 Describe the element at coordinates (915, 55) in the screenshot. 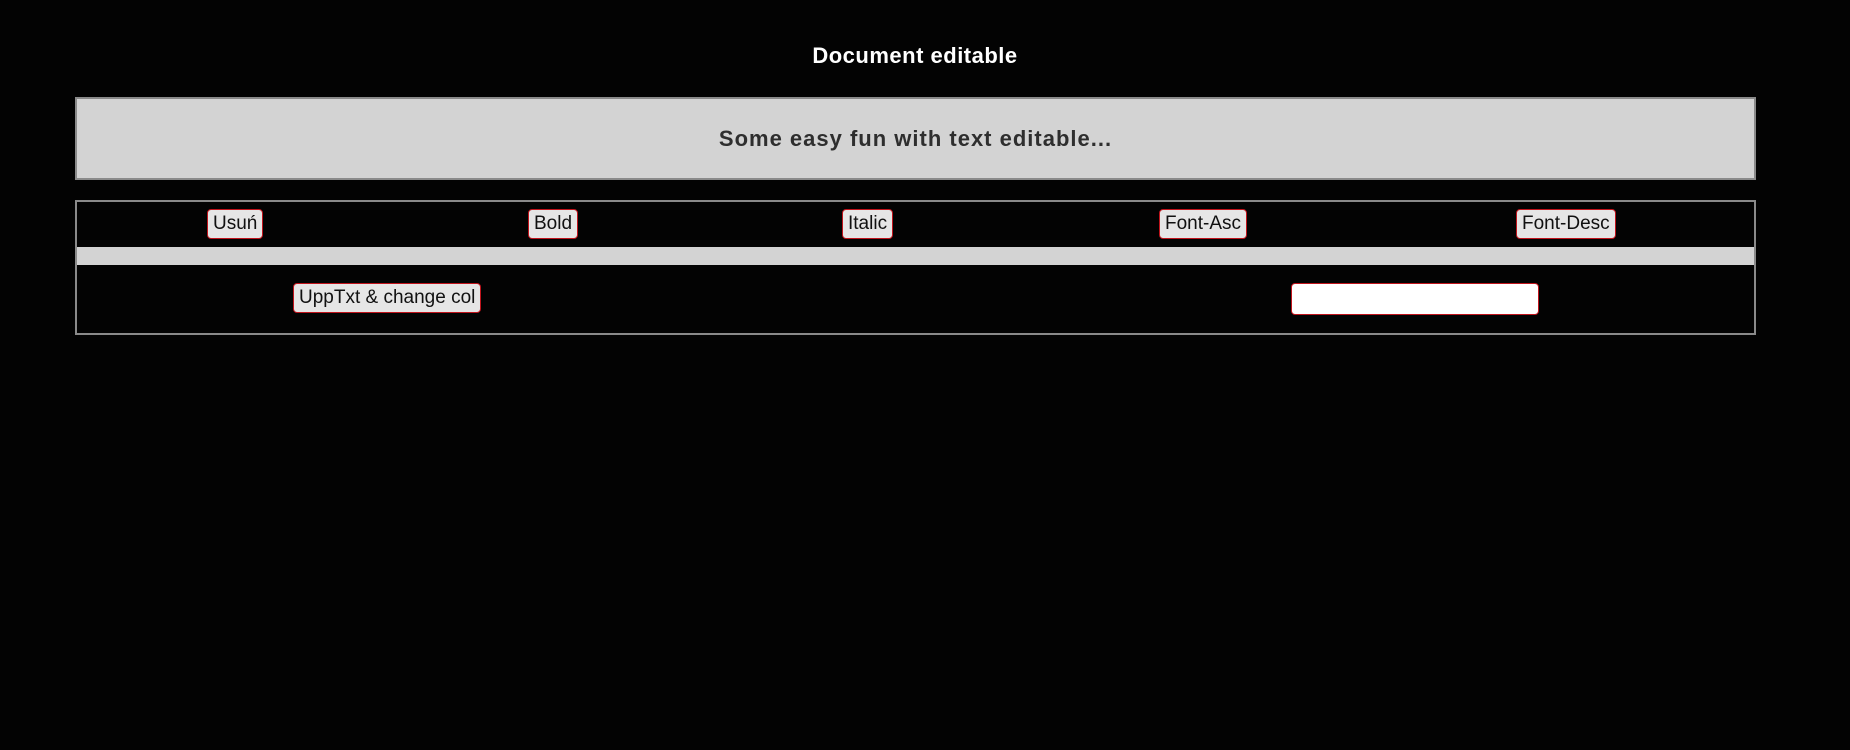

I see `page-title: Document editable` at that location.